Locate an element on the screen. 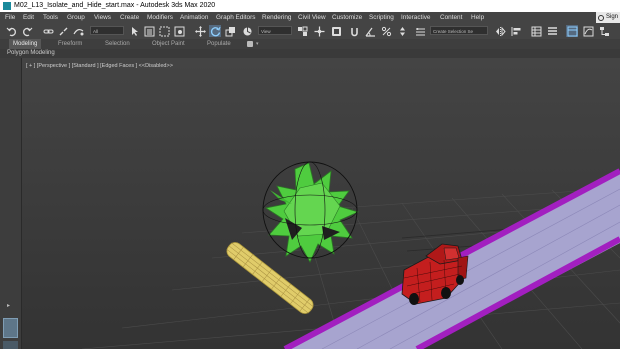 The image size is (620, 349). curve-editor-icon is located at coordinates (588, 31).